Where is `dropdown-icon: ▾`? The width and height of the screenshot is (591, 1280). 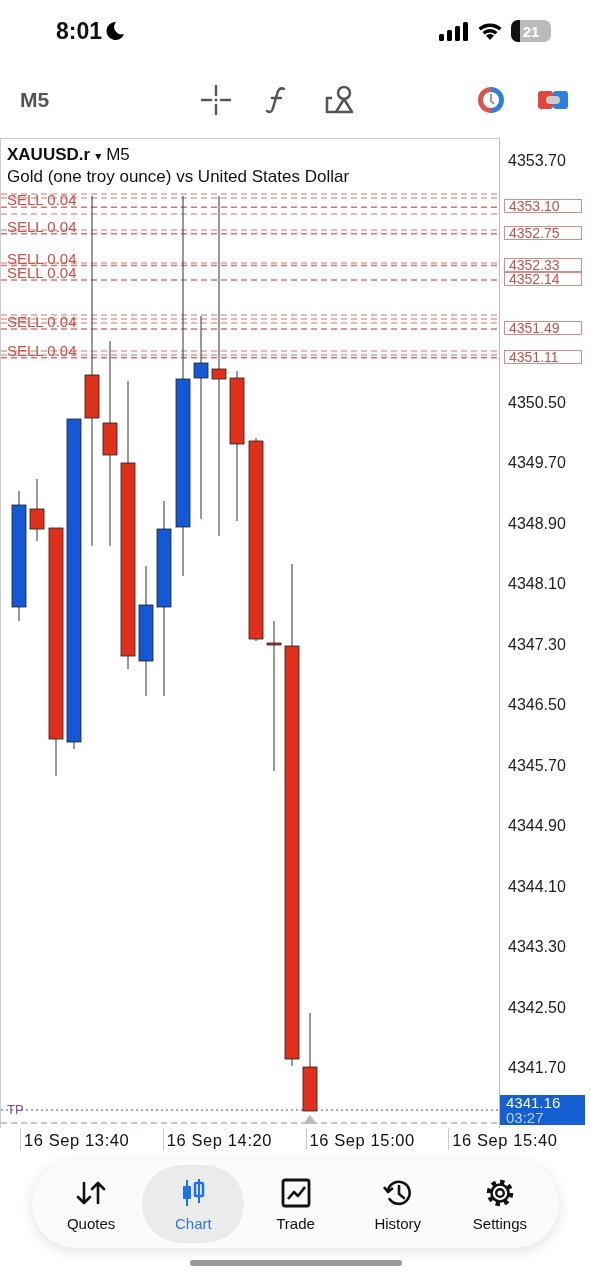
dropdown-icon: ▾ is located at coordinates (98, 156).